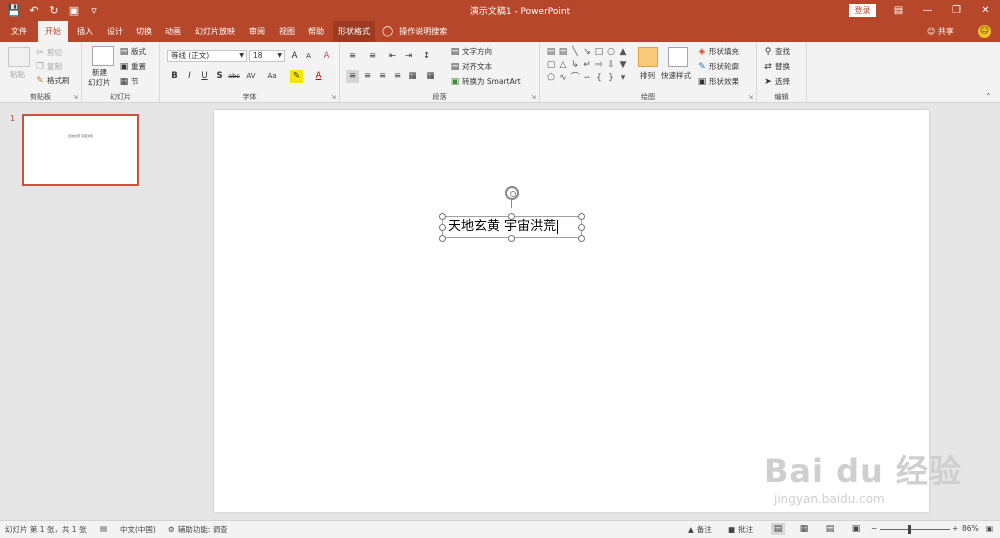 The width and height of the screenshot is (1000, 538). Describe the element at coordinates (144, 31) in the screenshot. I see `tab-transitions: 切换` at that location.